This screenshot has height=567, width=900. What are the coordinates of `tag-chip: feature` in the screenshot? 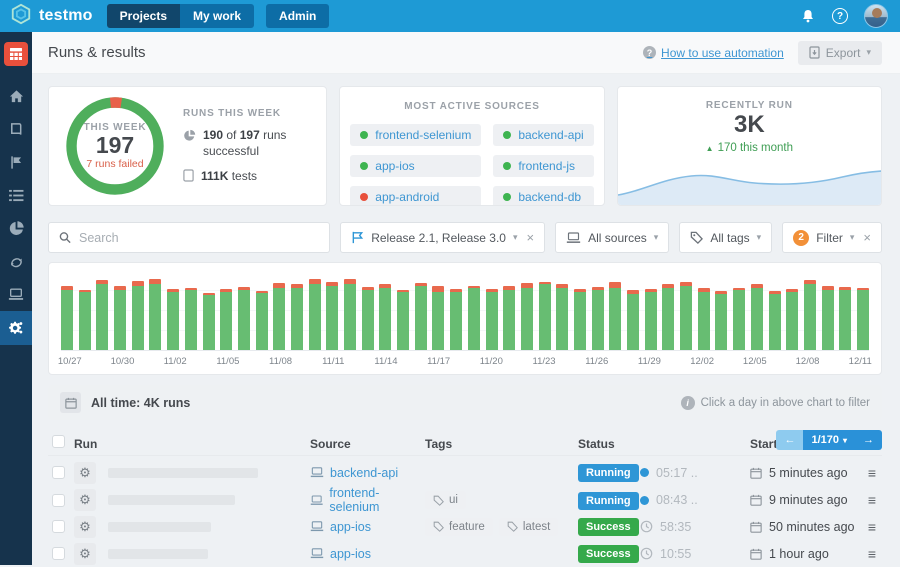 It's located at (459, 526).